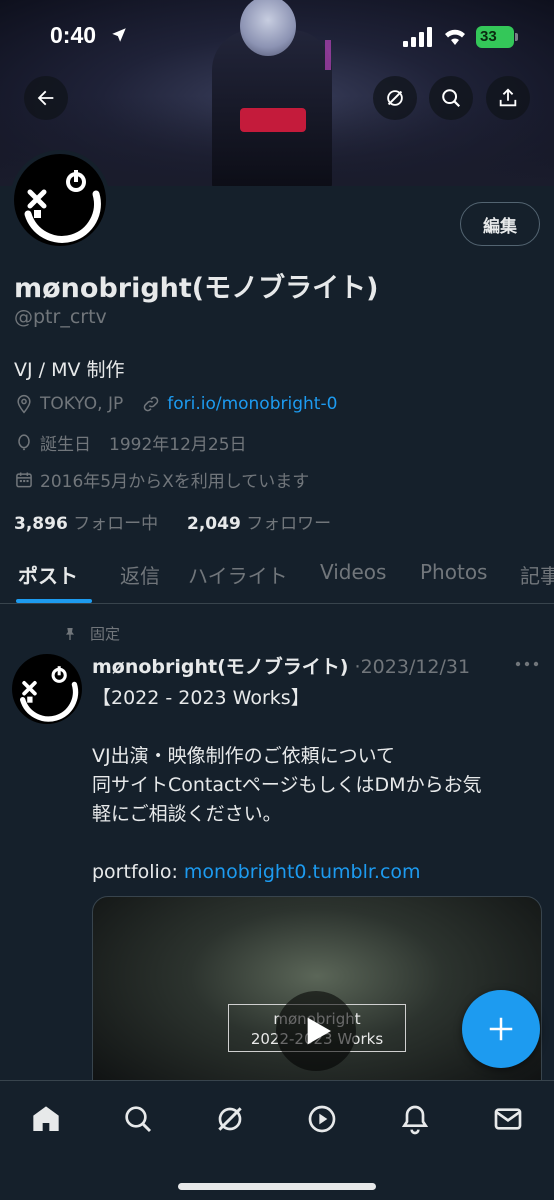 Image resolution: width=554 pixels, height=1200 pixels. Describe the element at coordinates (244, 756) in the screenshot. I see `post-line-2: VJ出演・映像制作のご依頼について` at that location.